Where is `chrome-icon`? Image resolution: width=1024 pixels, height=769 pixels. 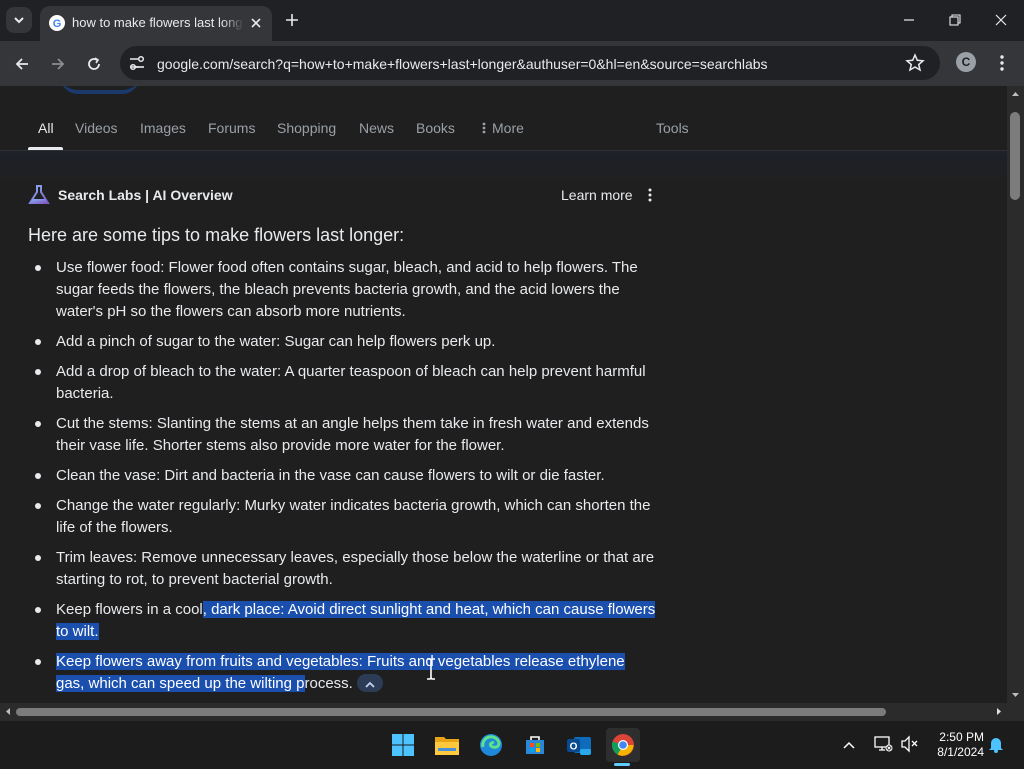 chrome-icon is located at coordinates (622, 745).